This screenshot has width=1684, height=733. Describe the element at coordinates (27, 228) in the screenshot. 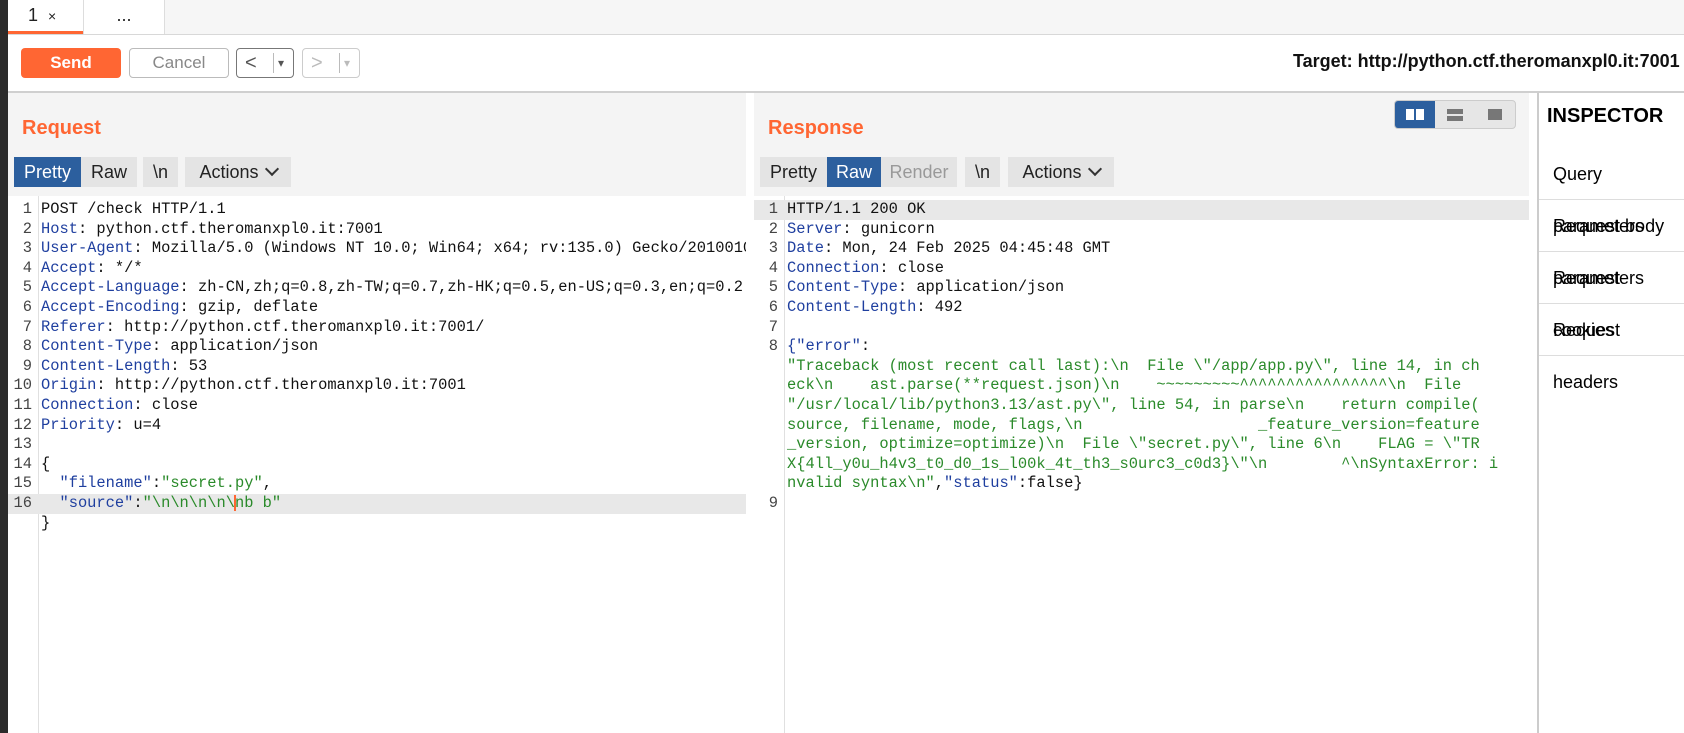

I see `line-number: 2` at that location.